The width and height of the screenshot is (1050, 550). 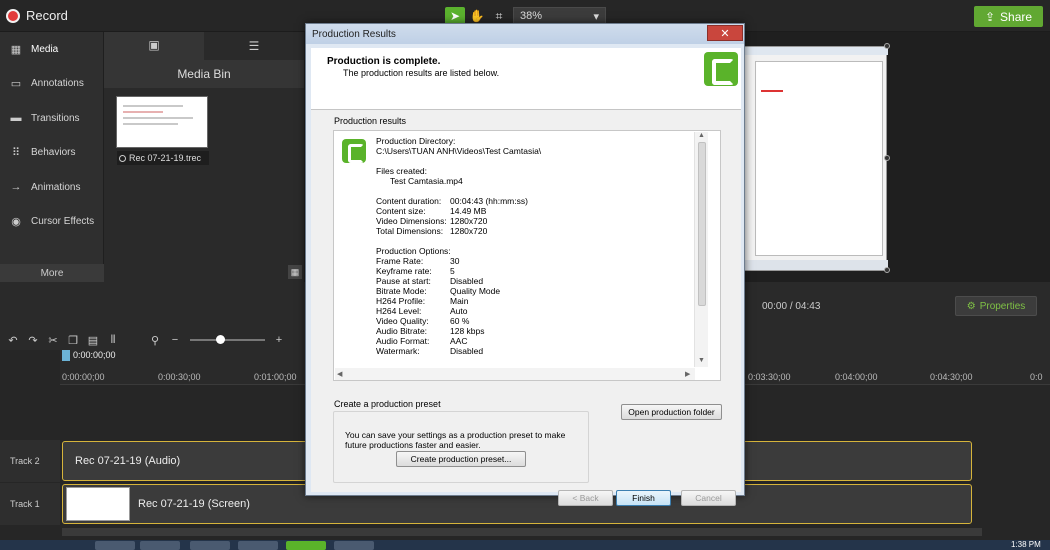 What do you see at coordinates (522, 532) in the screenshot?
I see `timeline-scrollbar` at bounding box center [522, 532].